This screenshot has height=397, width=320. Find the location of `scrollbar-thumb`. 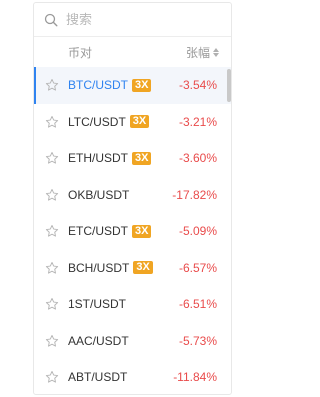

scrollbar-thumb is located at coordinates (229, 85).